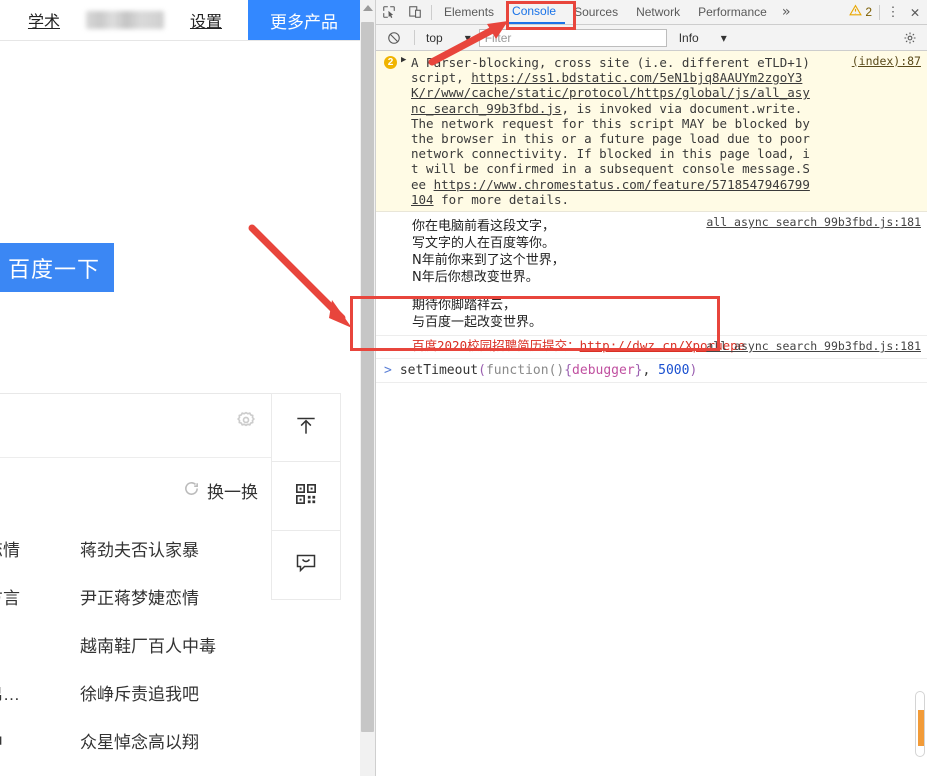 This screenshot has width=927, height=776. Describe the element at coordinates (638, 370) in the screenshot. I see `code-brace-close: }` at that location.